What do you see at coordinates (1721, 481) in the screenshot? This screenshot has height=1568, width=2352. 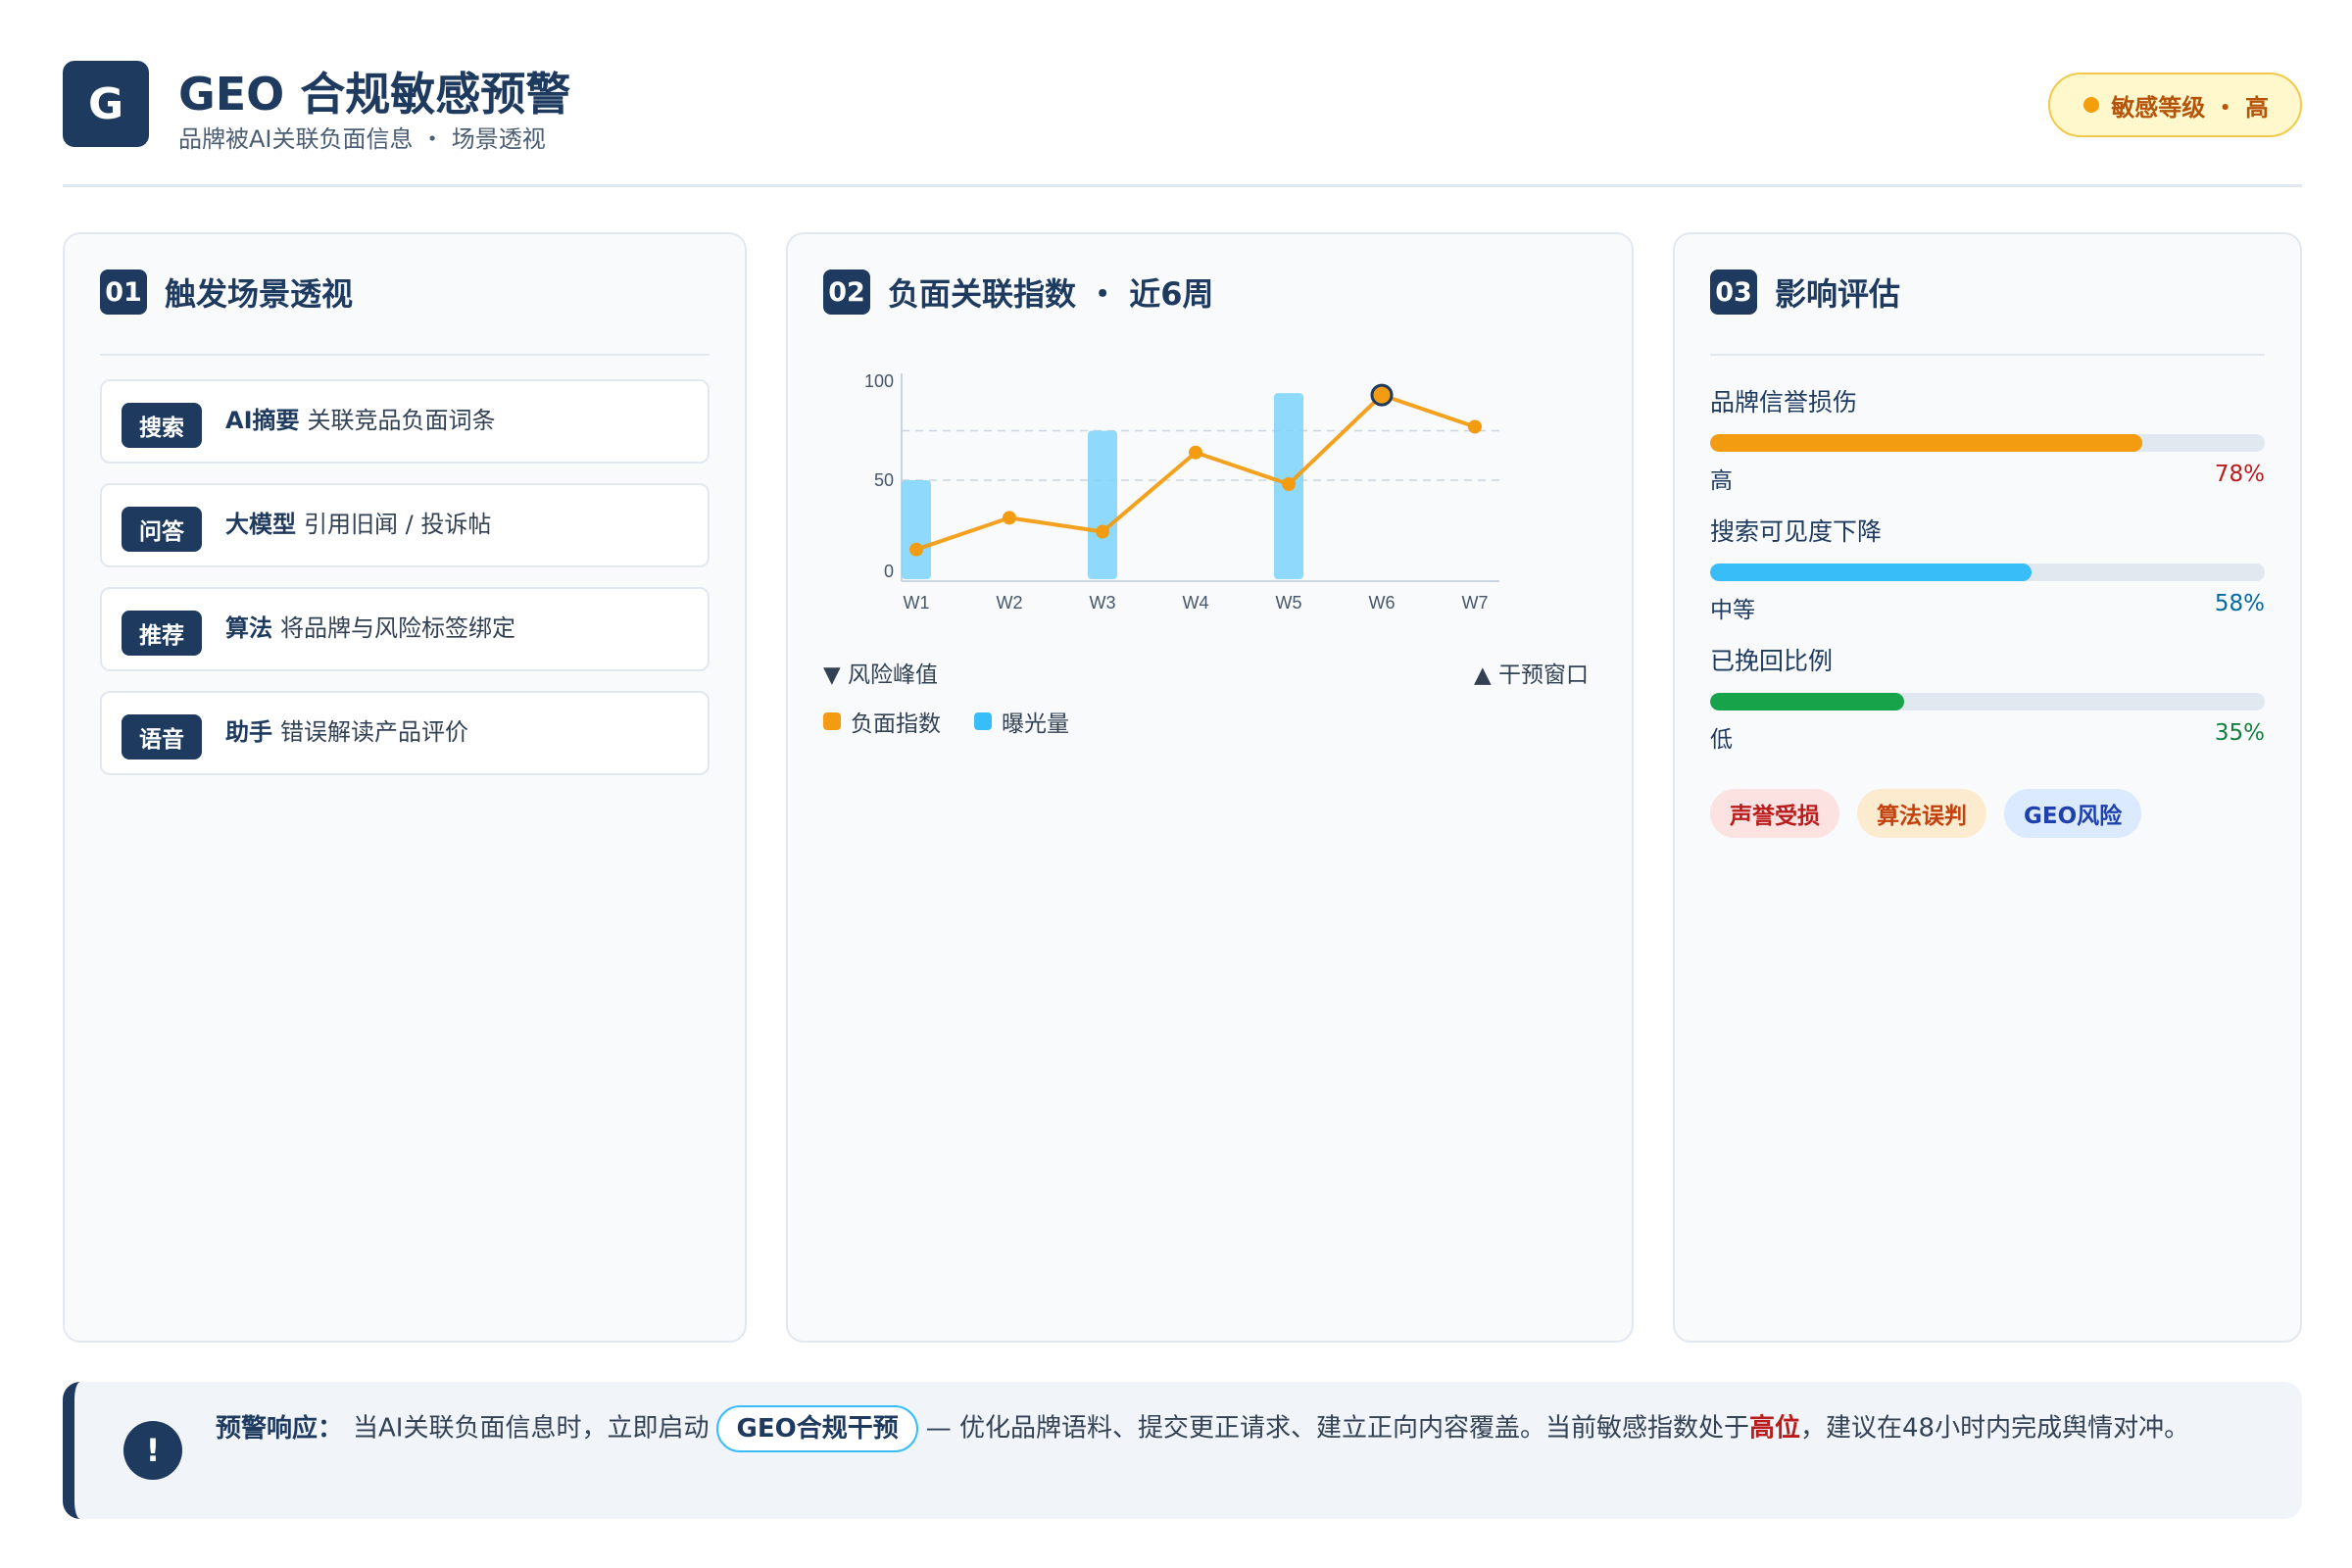 I see `metric-level: 高` at bounding box center [1721, 481].